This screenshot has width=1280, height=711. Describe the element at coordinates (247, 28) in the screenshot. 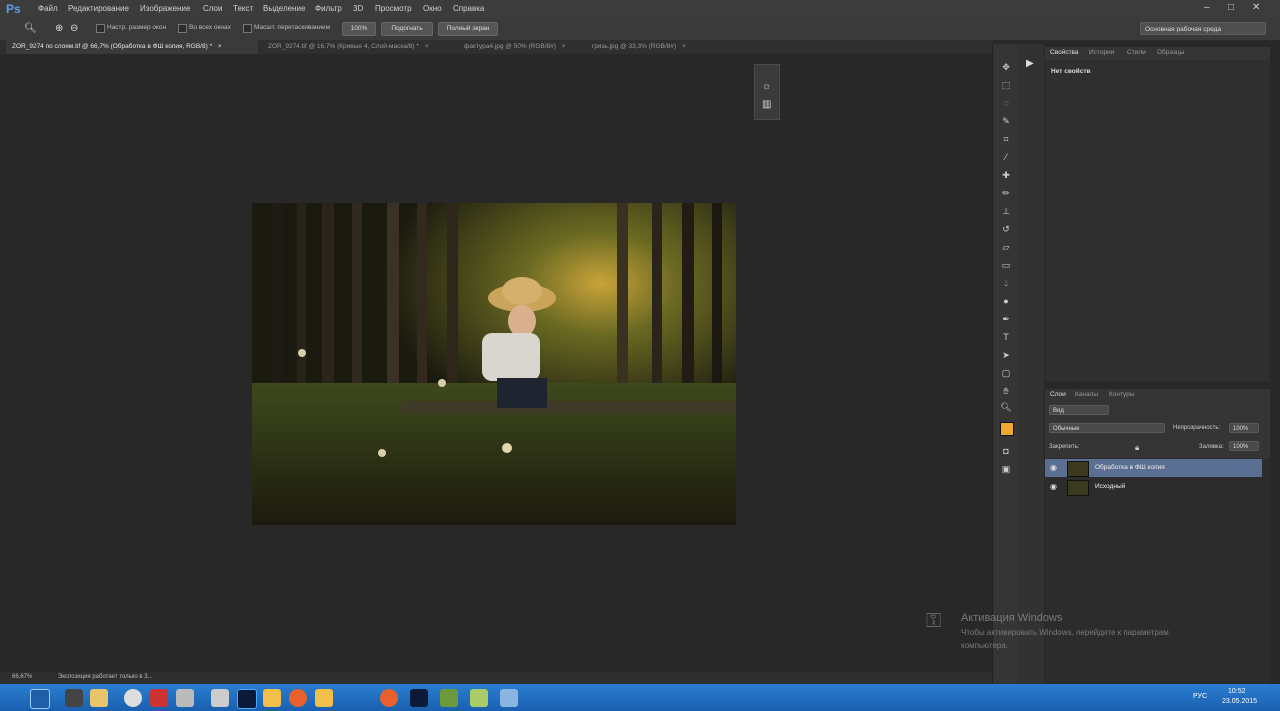

I see `scrubby-zoom-checkbox` at that location.